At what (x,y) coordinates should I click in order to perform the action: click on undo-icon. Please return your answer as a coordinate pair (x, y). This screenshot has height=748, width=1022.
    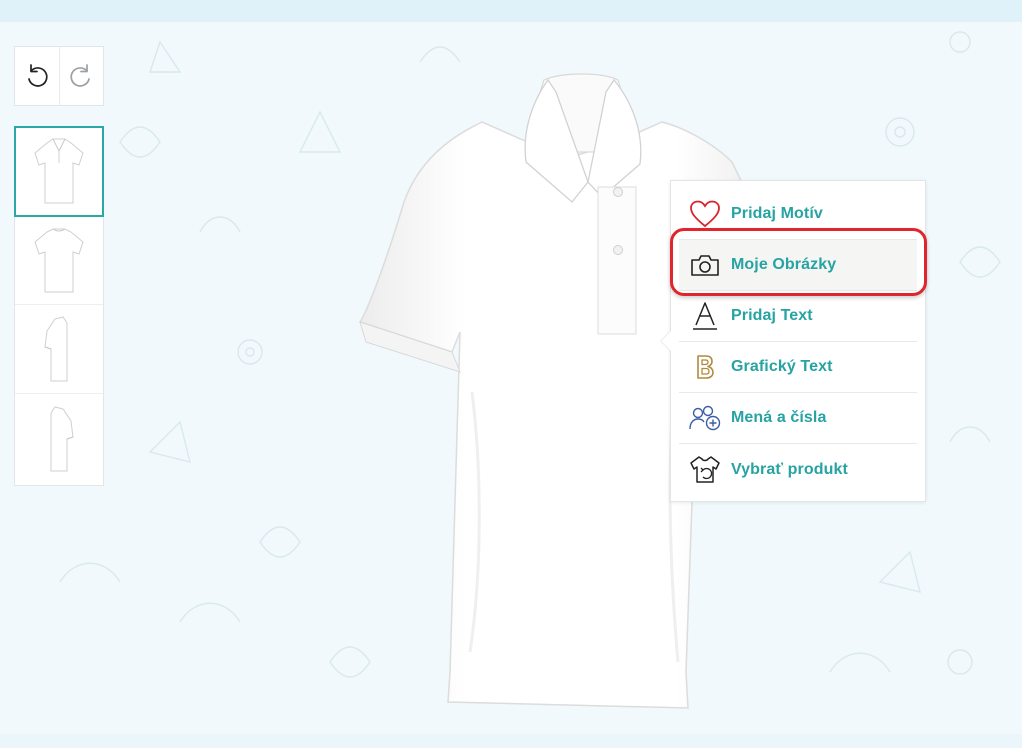
    Looking at the image, I should click on (38, 75).